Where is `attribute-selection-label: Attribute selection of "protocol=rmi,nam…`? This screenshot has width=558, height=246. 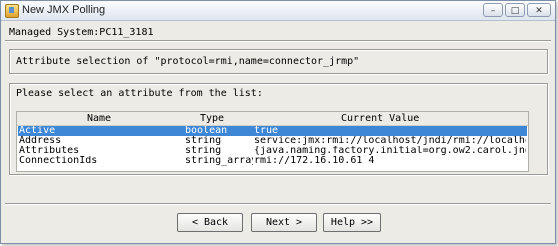
attribute-selection-label: Attribute selection of "protocol=rmi,nam… is located at coordinates (188, 61).